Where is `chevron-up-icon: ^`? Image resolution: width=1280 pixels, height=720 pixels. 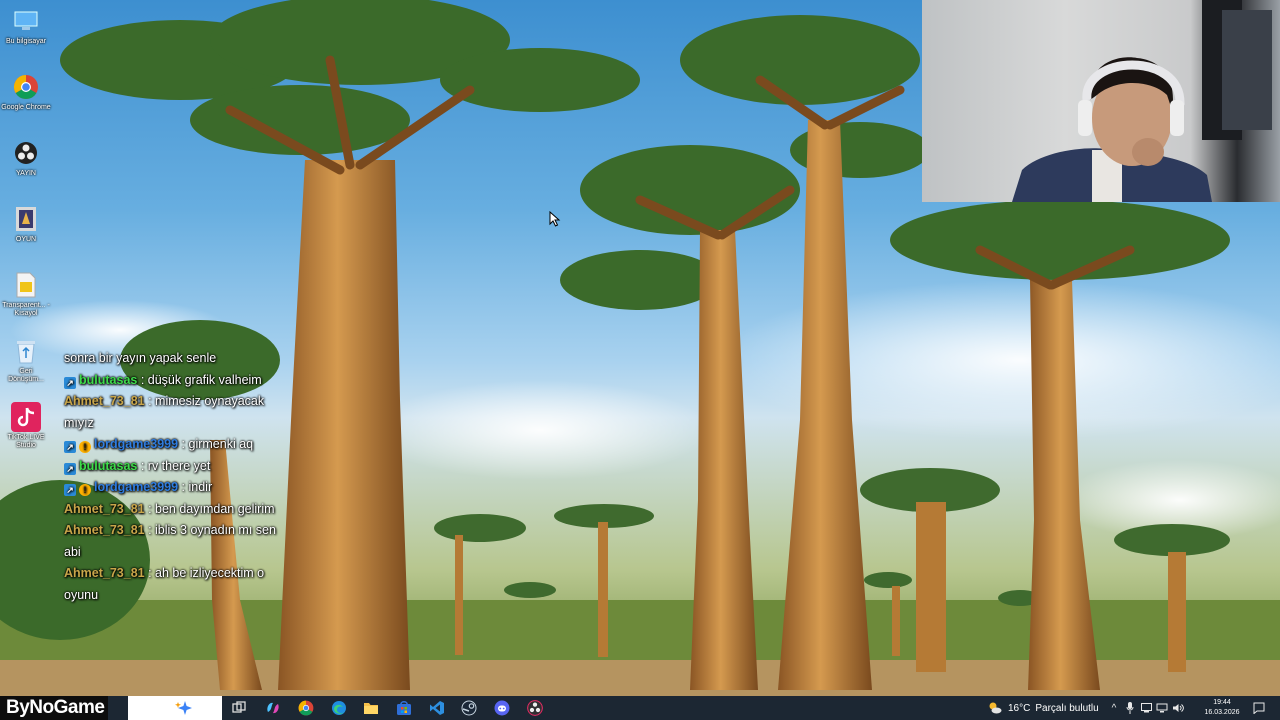
chevron-up-icon: ^ is located at coordinates (1114, 708).